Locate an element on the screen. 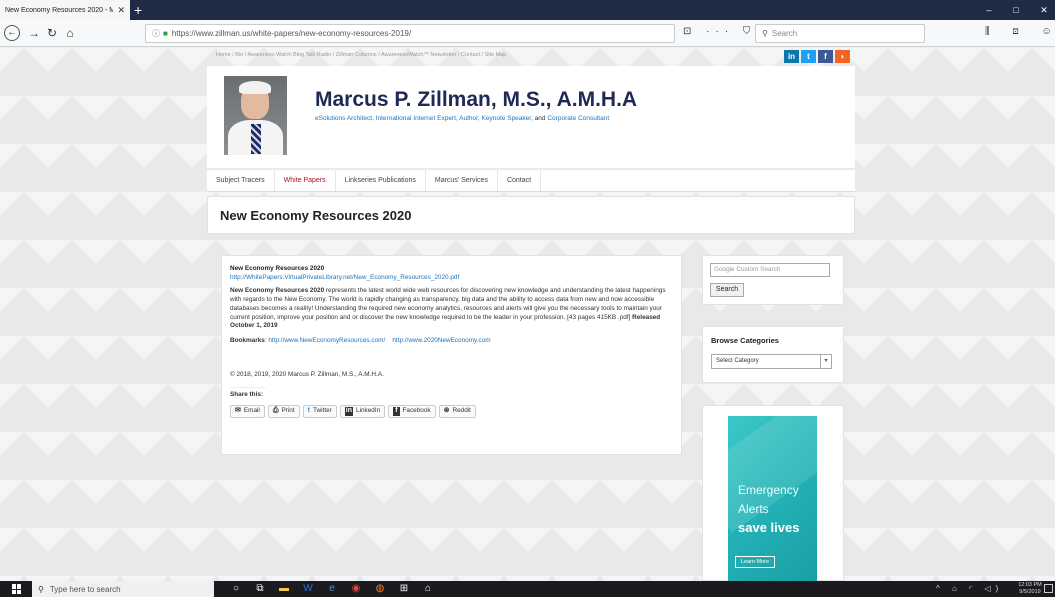 This screenshot has width=1055, height=597. chrome-icon: ◉ is located at coordinates (356, 588).